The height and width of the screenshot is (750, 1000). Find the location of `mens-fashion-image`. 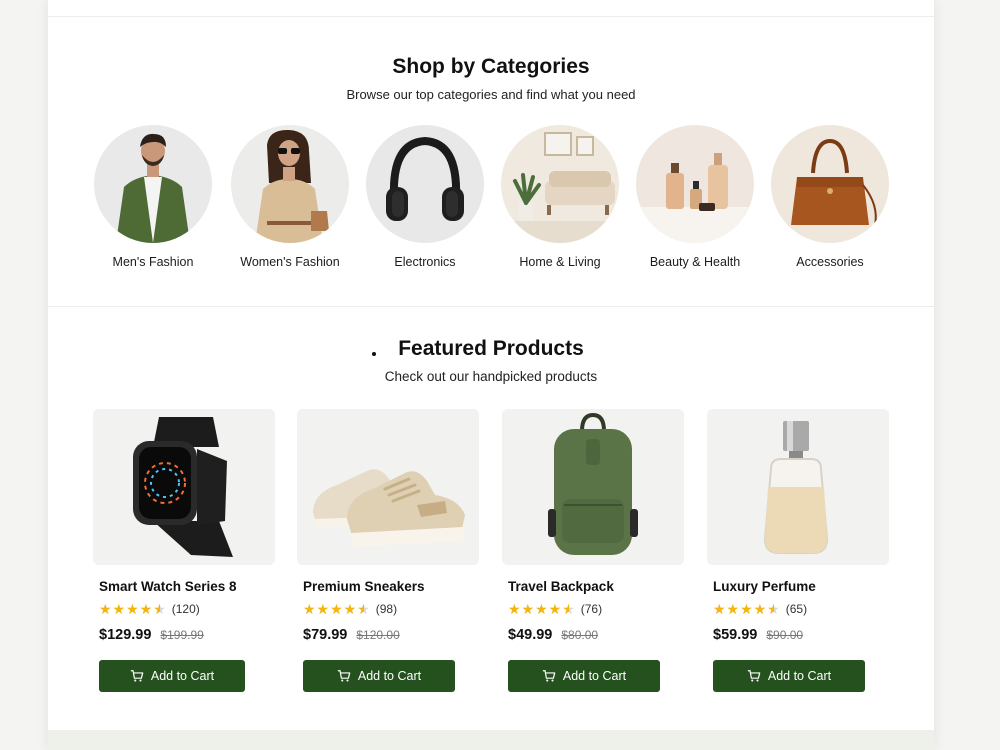

mens-fashion-image is located at coordinates (153, 184).